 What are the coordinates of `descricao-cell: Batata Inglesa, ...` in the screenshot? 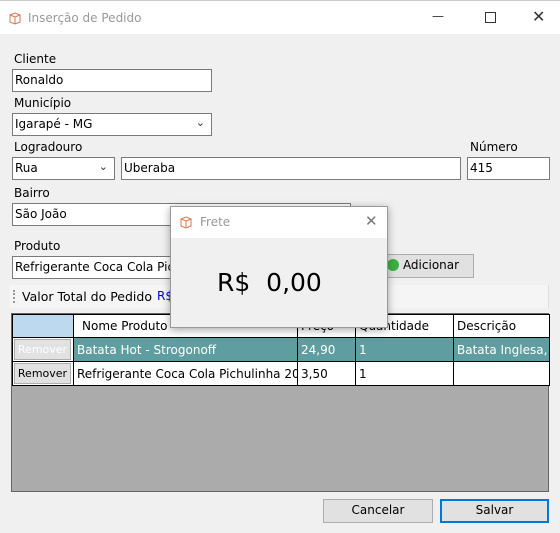 It's located at (501, 349).